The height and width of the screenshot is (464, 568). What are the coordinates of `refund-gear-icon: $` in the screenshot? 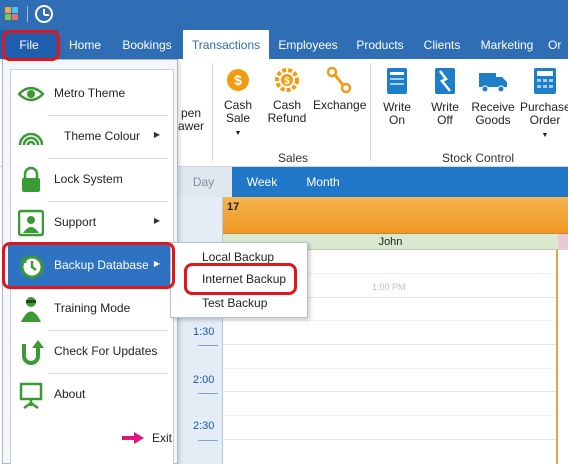 It's located at (287, 80).